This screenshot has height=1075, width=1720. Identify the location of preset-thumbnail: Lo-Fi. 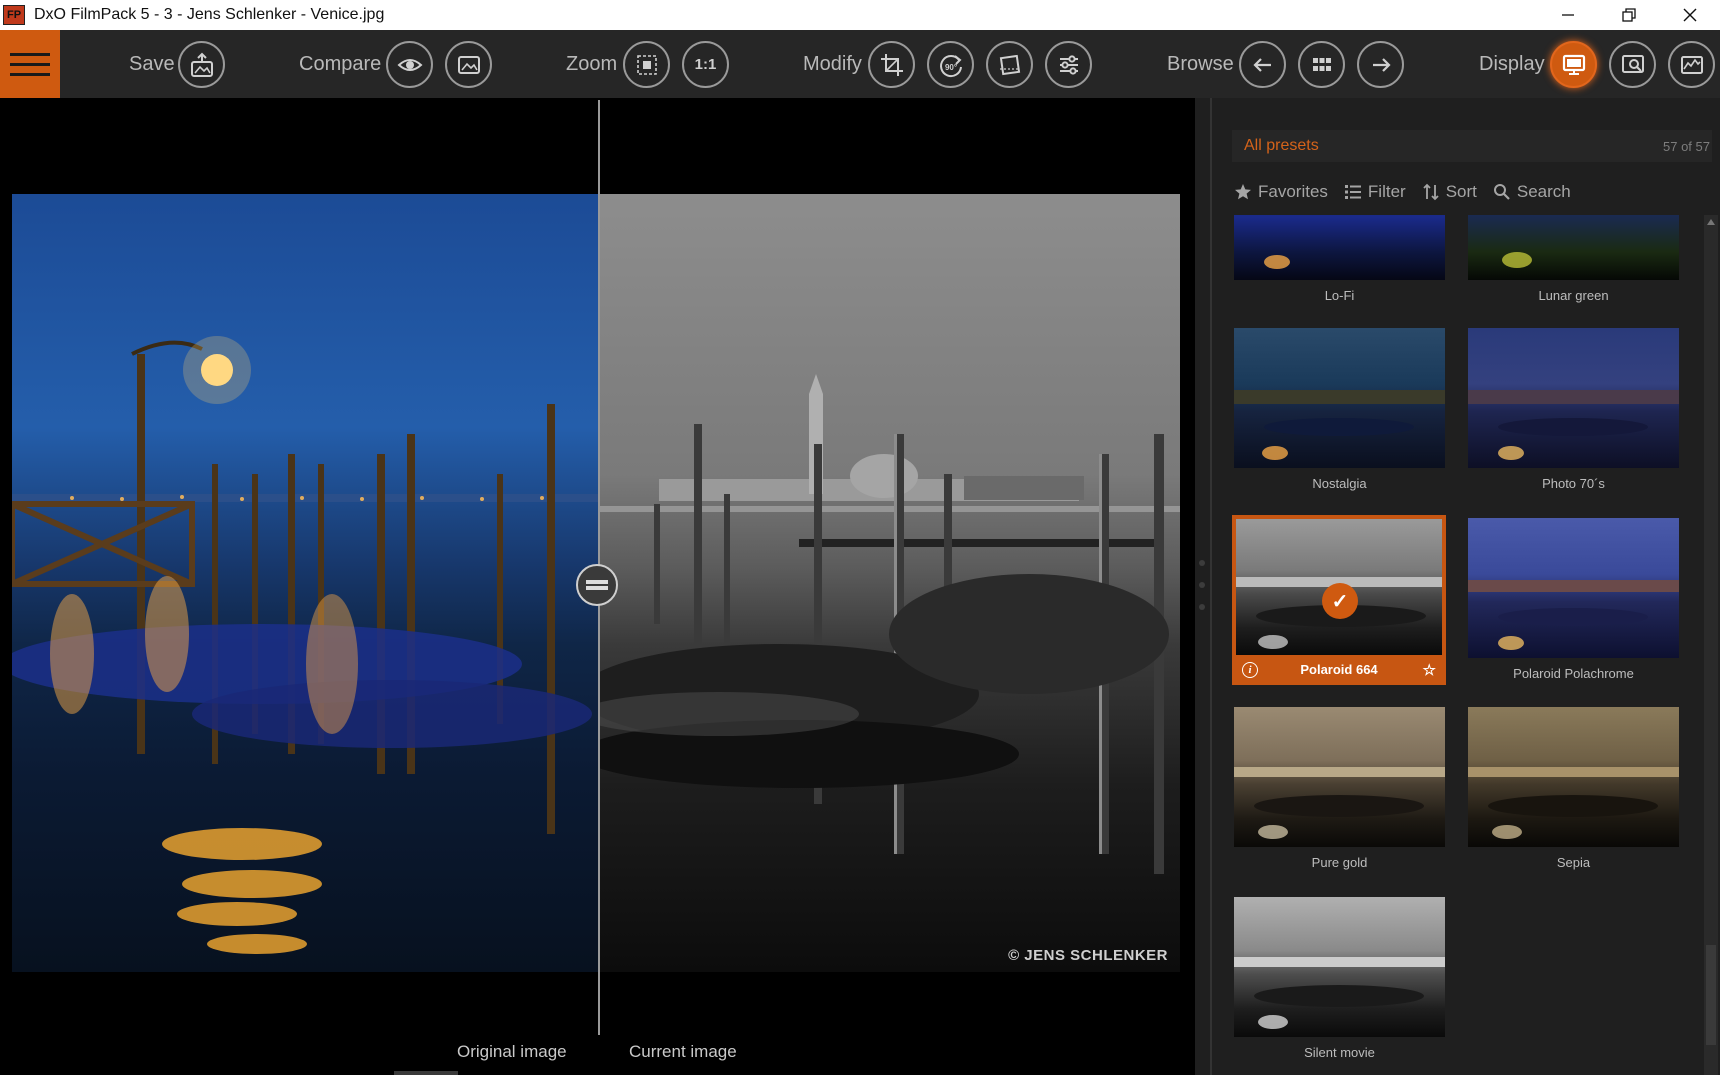
(1339, 259).